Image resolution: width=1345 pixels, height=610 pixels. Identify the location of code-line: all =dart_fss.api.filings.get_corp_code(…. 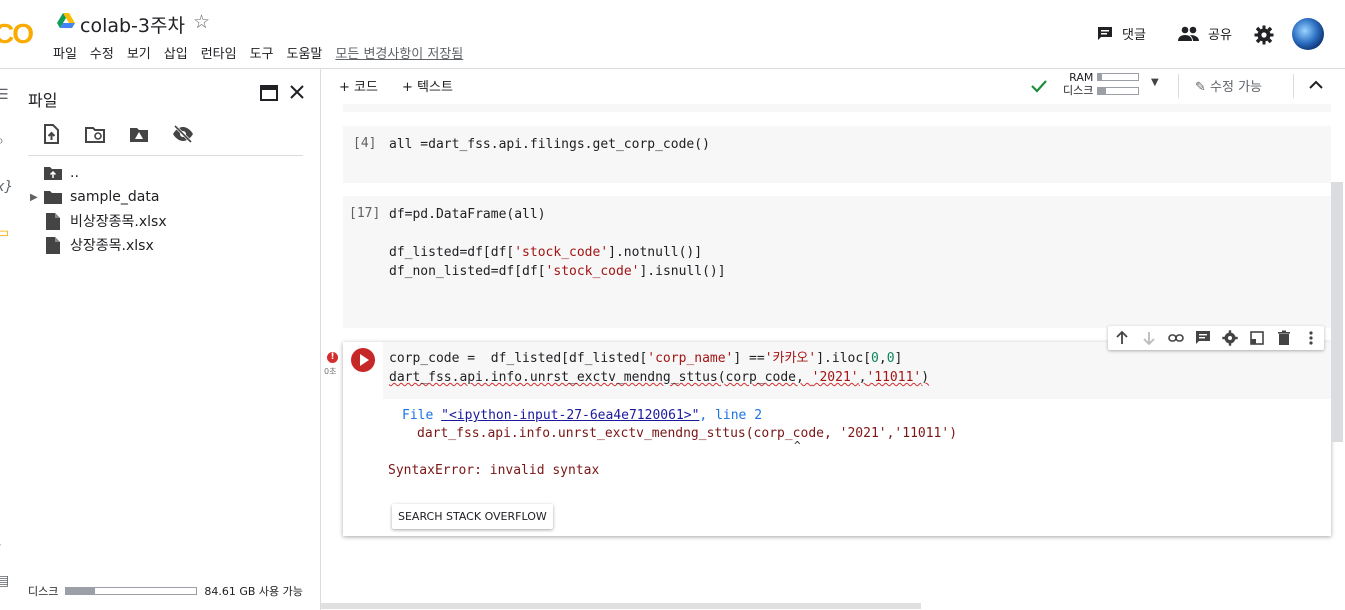
(549, 144).